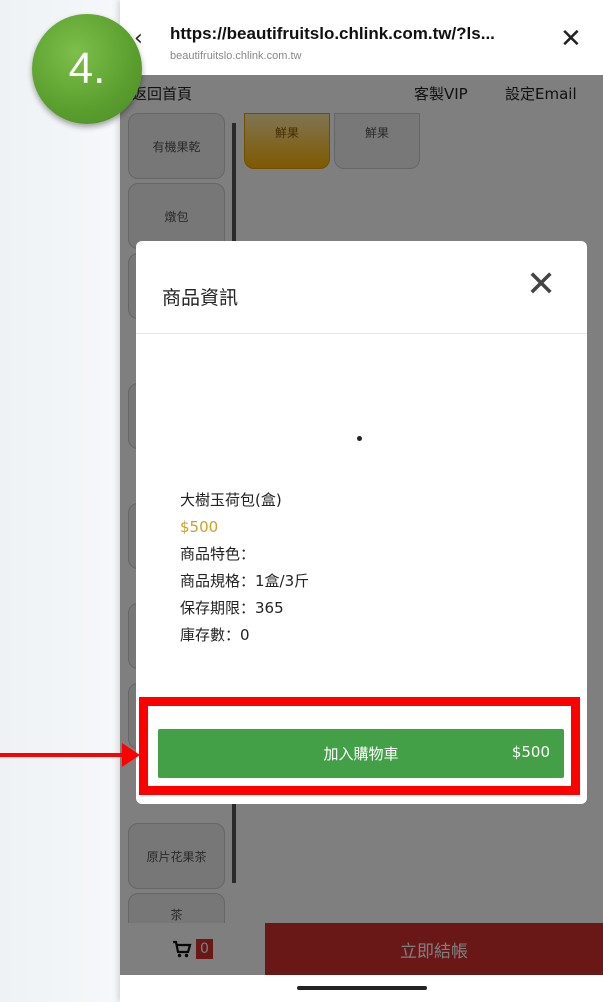 The height and width of the screenshot is (1002, 603). What do you see at coordinates (359, 438) in the screenshot?
I see `product-image-placeholder` at bounding box center [359, 438].